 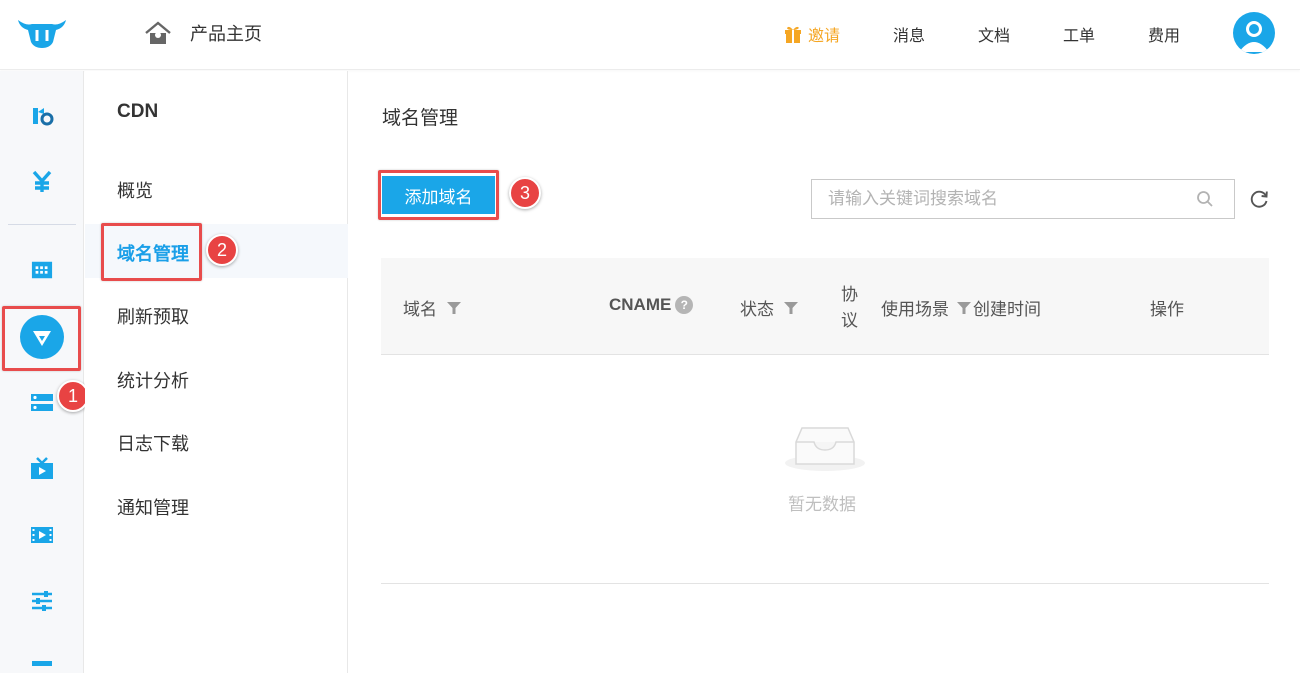 What do you see at coordinates (1164, 34) in the screenshot?
I see `billing-link: 费用` at bounding box center [1164, 34].